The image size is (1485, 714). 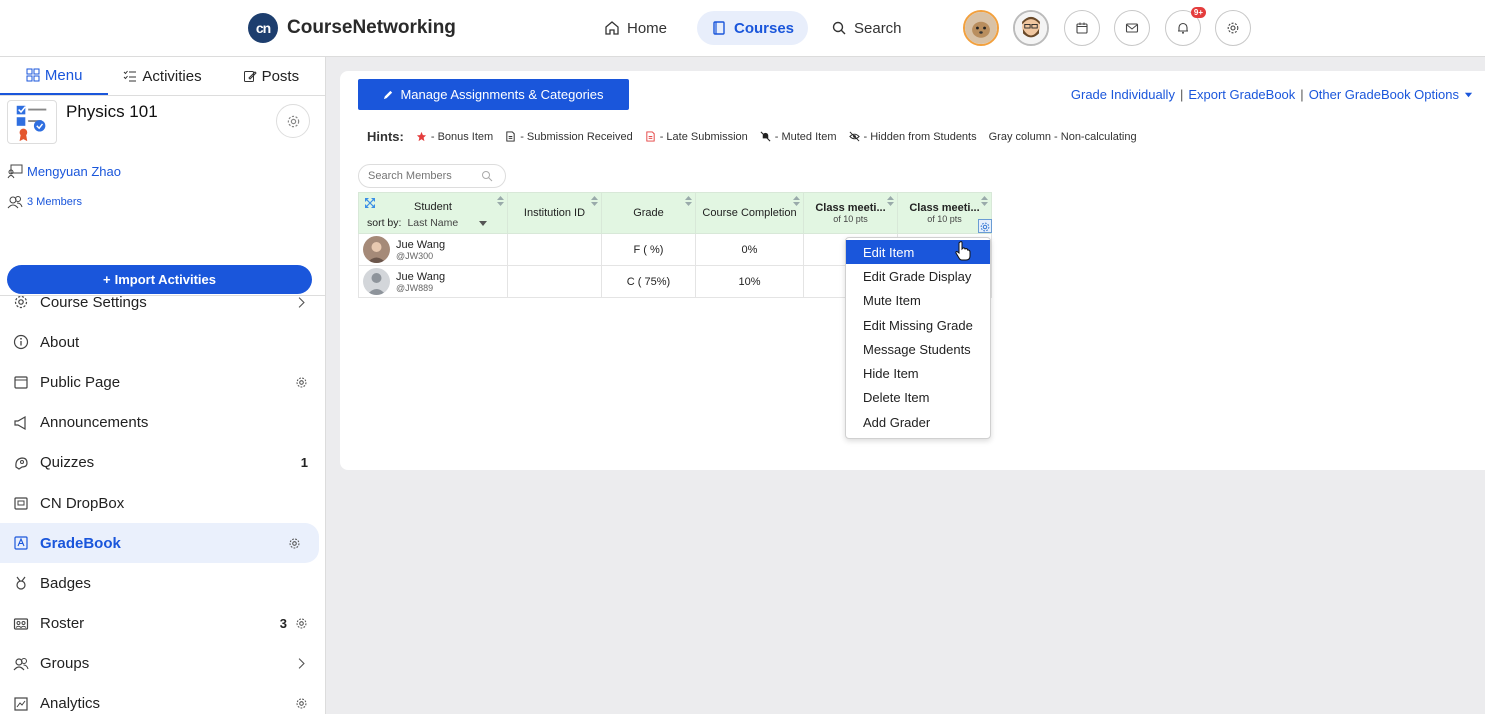 What do you see at coordinates (1082, 28) in the screenshot?
I see `calendar-button` at bounding box center [1082, 28].